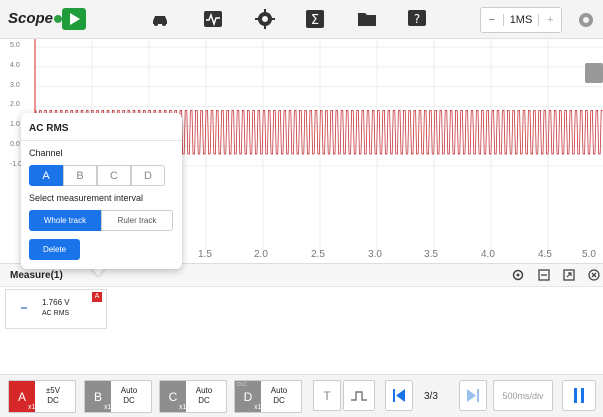 Image resolution: width=603 pixels, height=417 pixels. Describe the element at coordinates (242, 385) in the screenshot. I see `channel-d-dlc-tag: DLC` at that location.